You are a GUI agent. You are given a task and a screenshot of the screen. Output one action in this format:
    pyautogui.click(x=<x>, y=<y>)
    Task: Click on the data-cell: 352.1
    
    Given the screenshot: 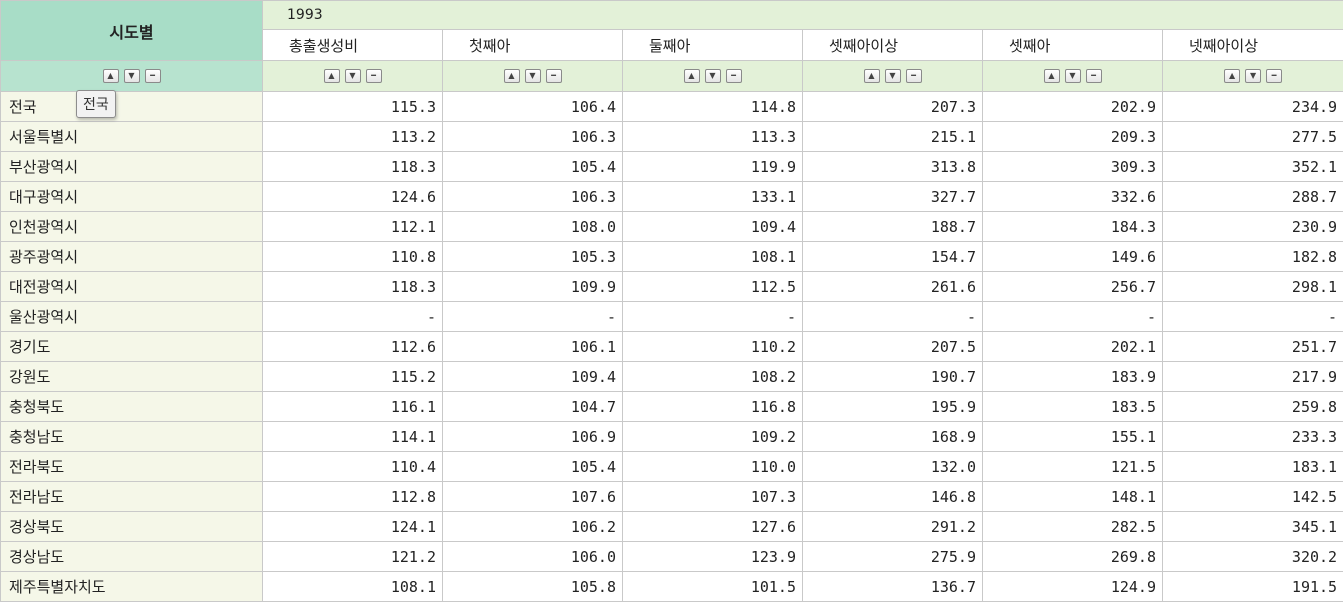 What is the action you would take?
    pyautogui.click(x=1253, y=167)
    